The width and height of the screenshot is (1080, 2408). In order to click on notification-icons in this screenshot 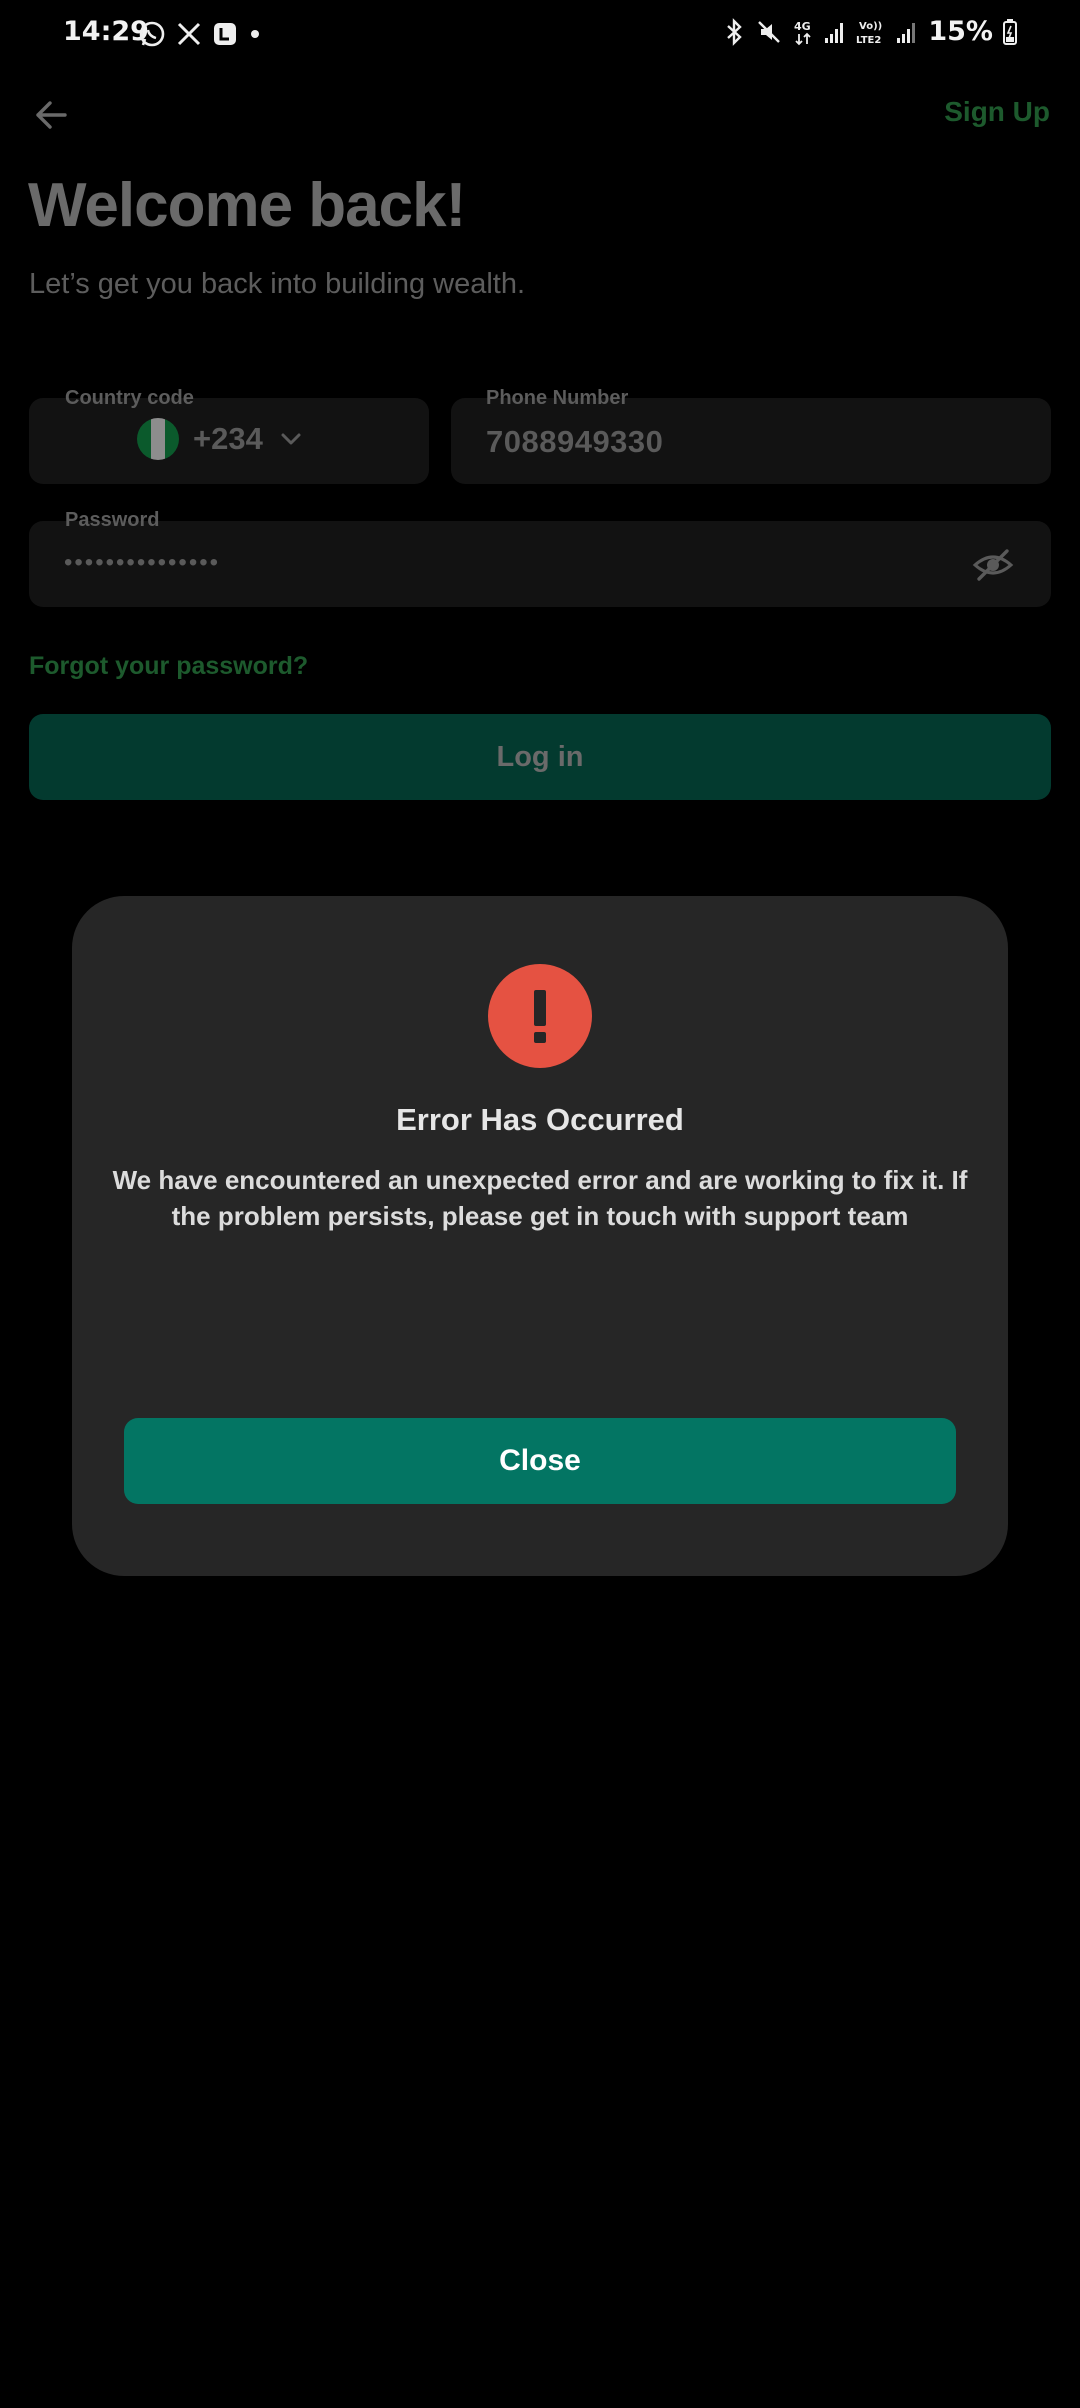, I will do `click(200, 34)`.